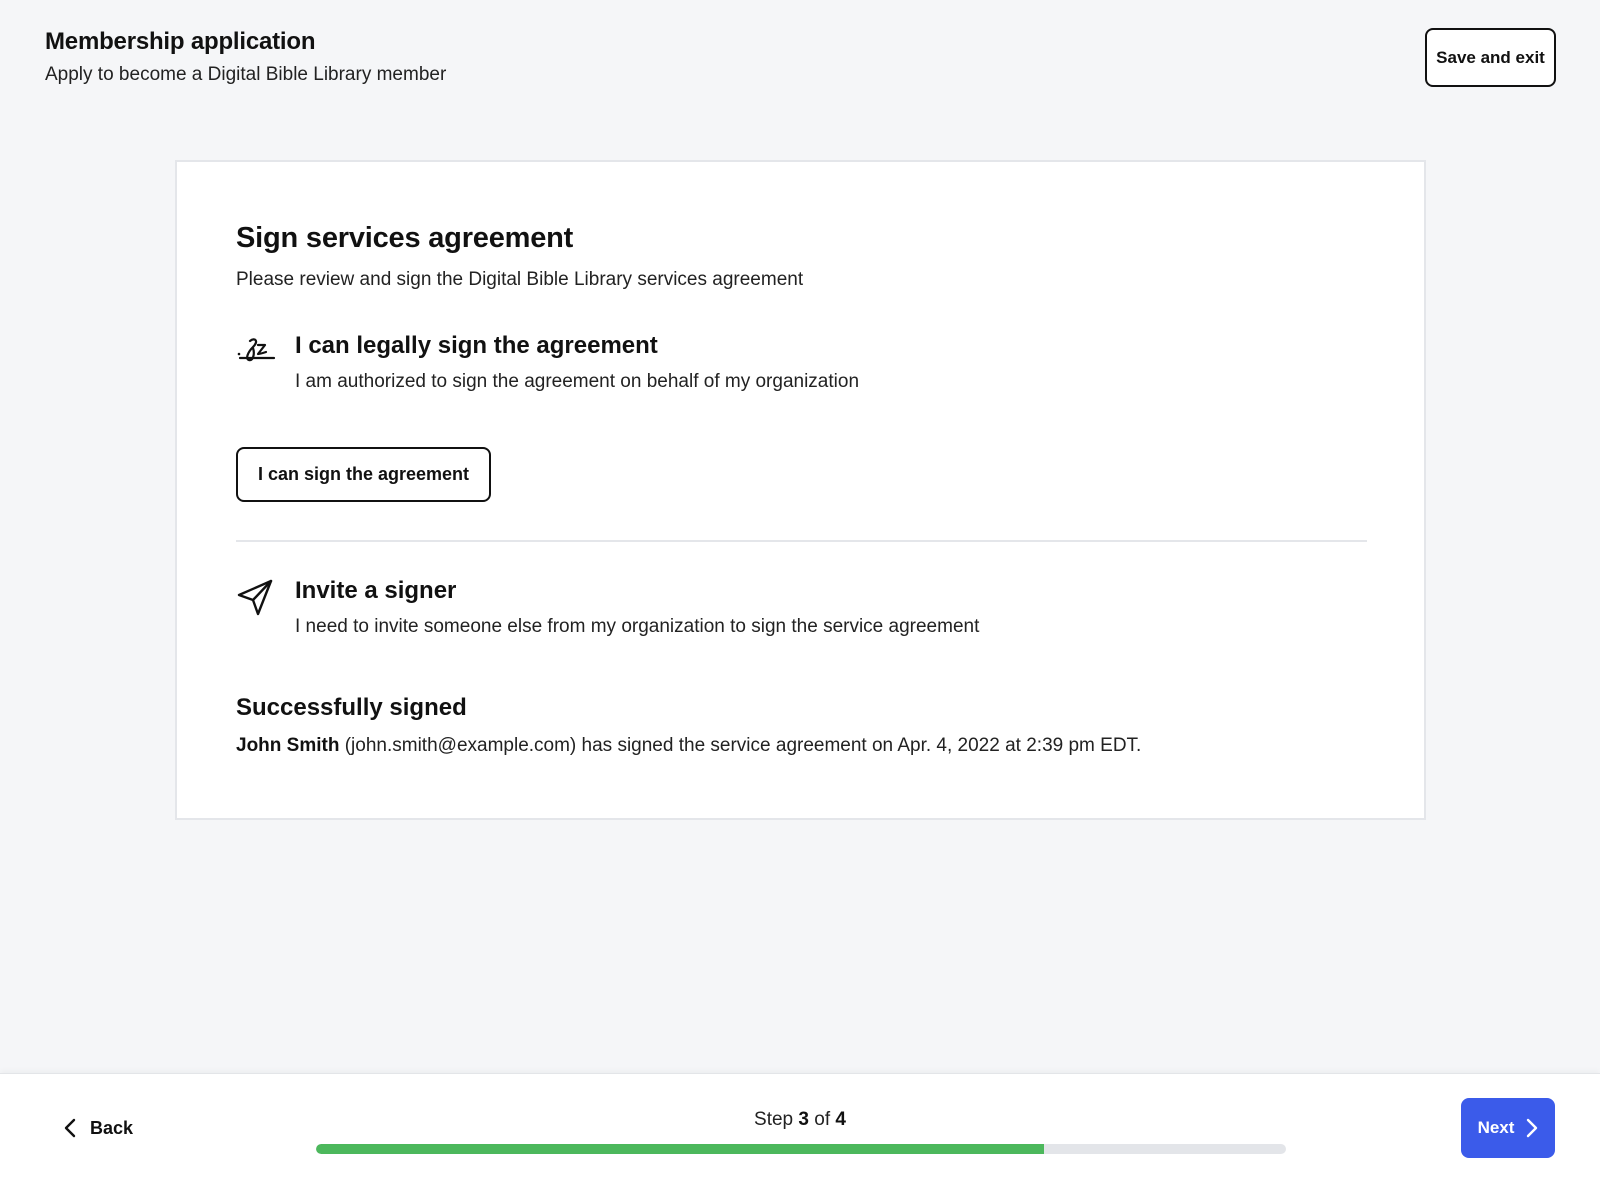 The width and height of the screenshot is (1600, 1183). What do you see at coordinates (774, 1119) in the screenshot?
I see `step-prefix: Step` at bounding box center [774, 1119].